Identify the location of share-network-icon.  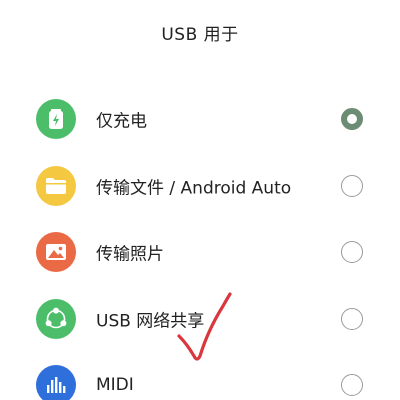
(56, 319).